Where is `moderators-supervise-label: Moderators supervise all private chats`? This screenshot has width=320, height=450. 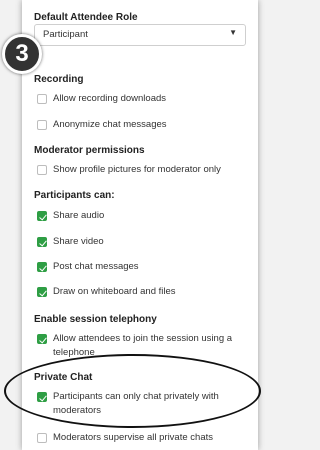
moderators-supervise-label: Moderators supervise all private chats is located at coordinates (133, 437).